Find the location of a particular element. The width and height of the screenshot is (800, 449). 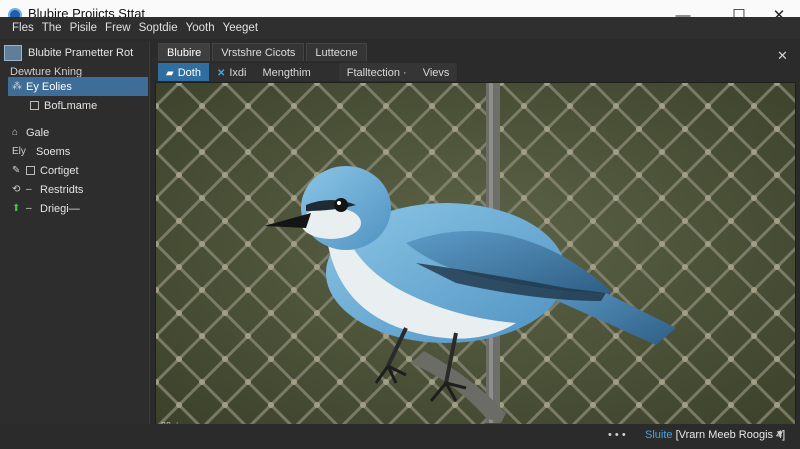

sidebar-header: Blubite Prametter Rot is located at coordinates (75, 53).